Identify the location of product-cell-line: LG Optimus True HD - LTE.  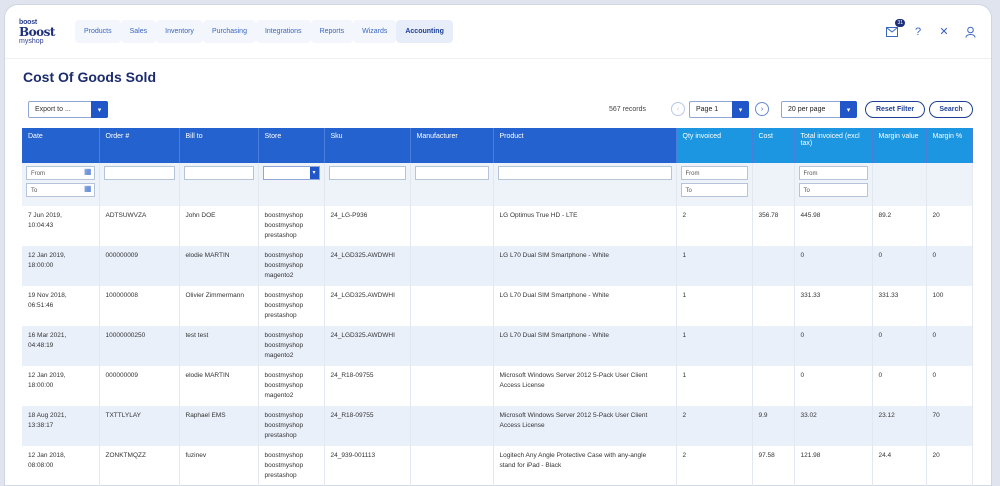
(538, 215).